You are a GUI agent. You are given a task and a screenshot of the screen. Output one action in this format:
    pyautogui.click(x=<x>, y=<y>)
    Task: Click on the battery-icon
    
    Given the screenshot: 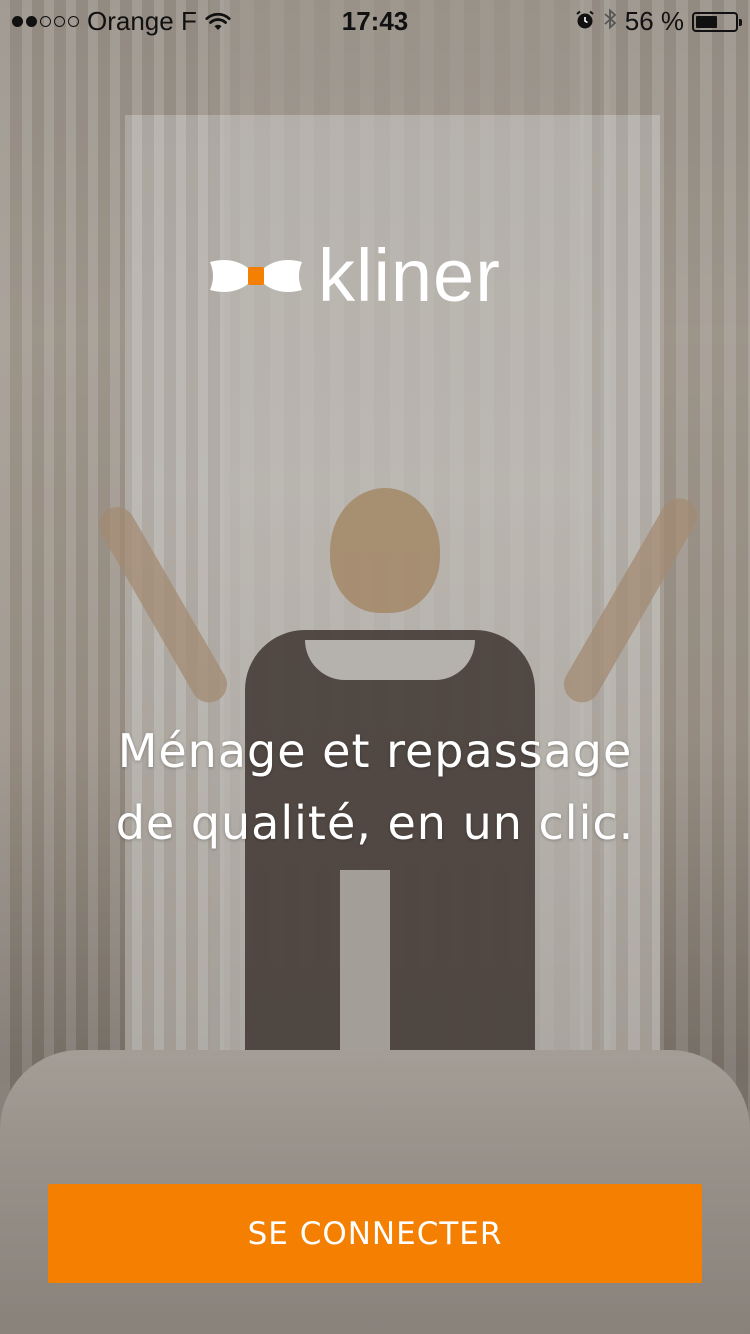 What is the action you would take?
    pyautogui.click(x=717, y=21)
    